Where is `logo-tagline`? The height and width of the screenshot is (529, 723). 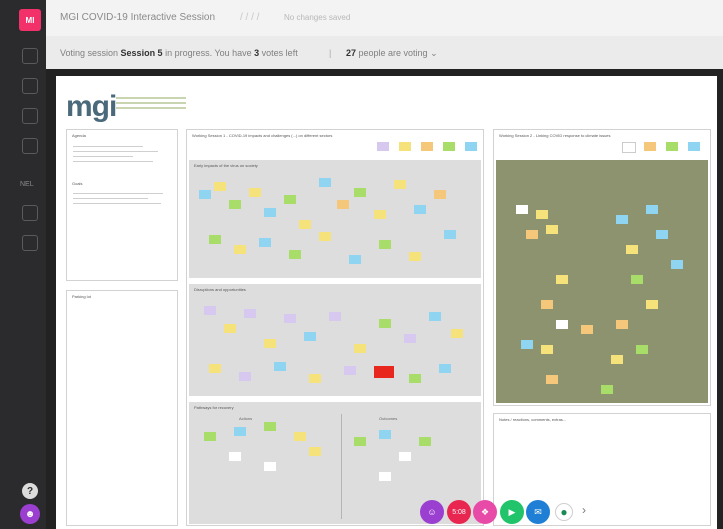 logo-tagline is located at coordinates (151, 104).